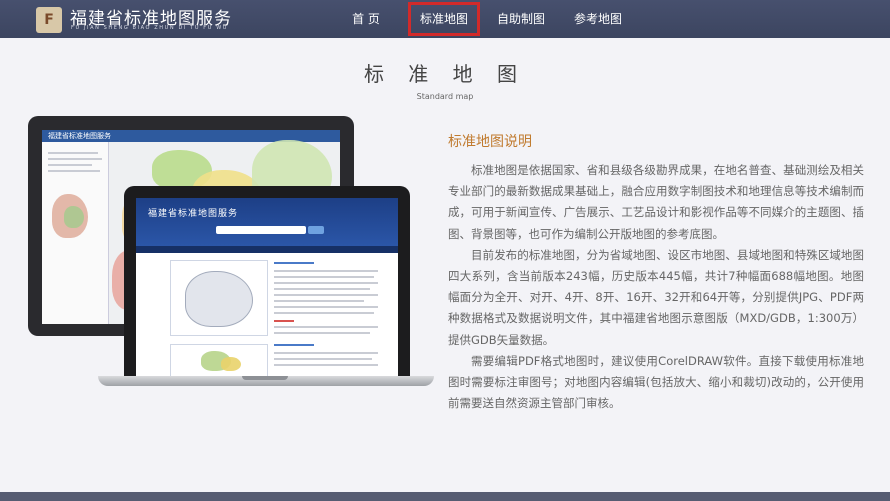  What do you see at coordinates (265, 378) in the screenshot?
I see `laptop-notch` at bounding box center [265, 378].